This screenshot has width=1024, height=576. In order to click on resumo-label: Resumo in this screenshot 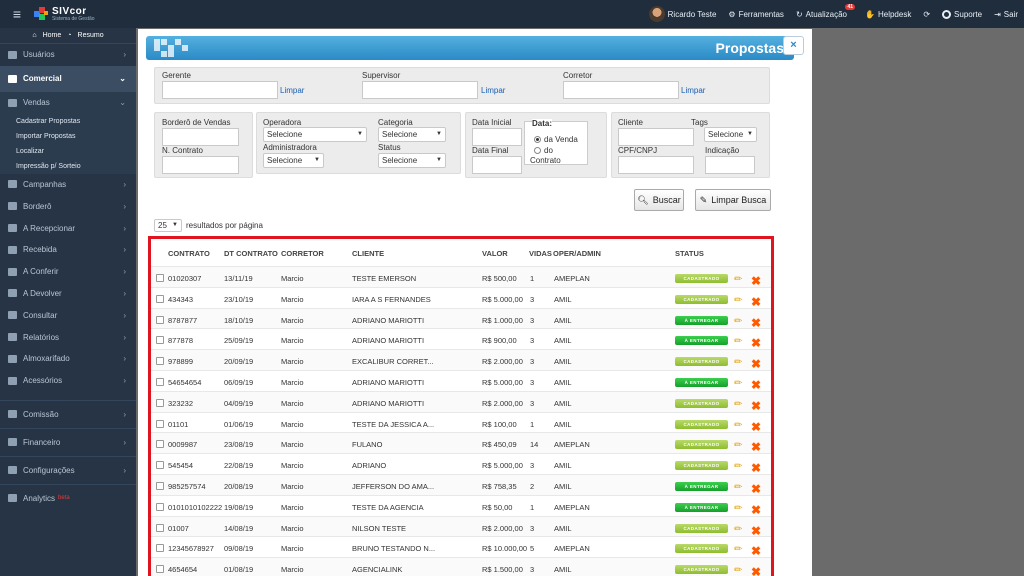, I will do `click(90, 35)`.